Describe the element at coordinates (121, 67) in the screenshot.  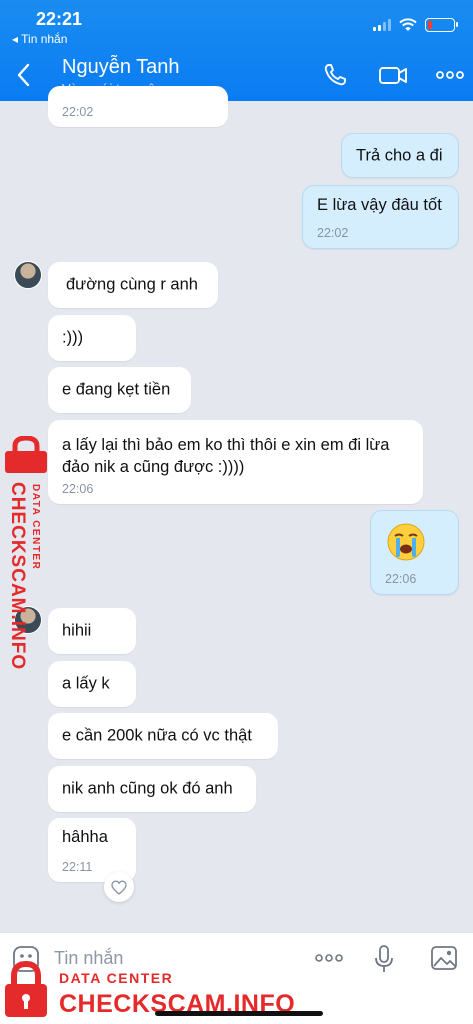
I see `contact-name: Nguyễn Tanh` at that location.